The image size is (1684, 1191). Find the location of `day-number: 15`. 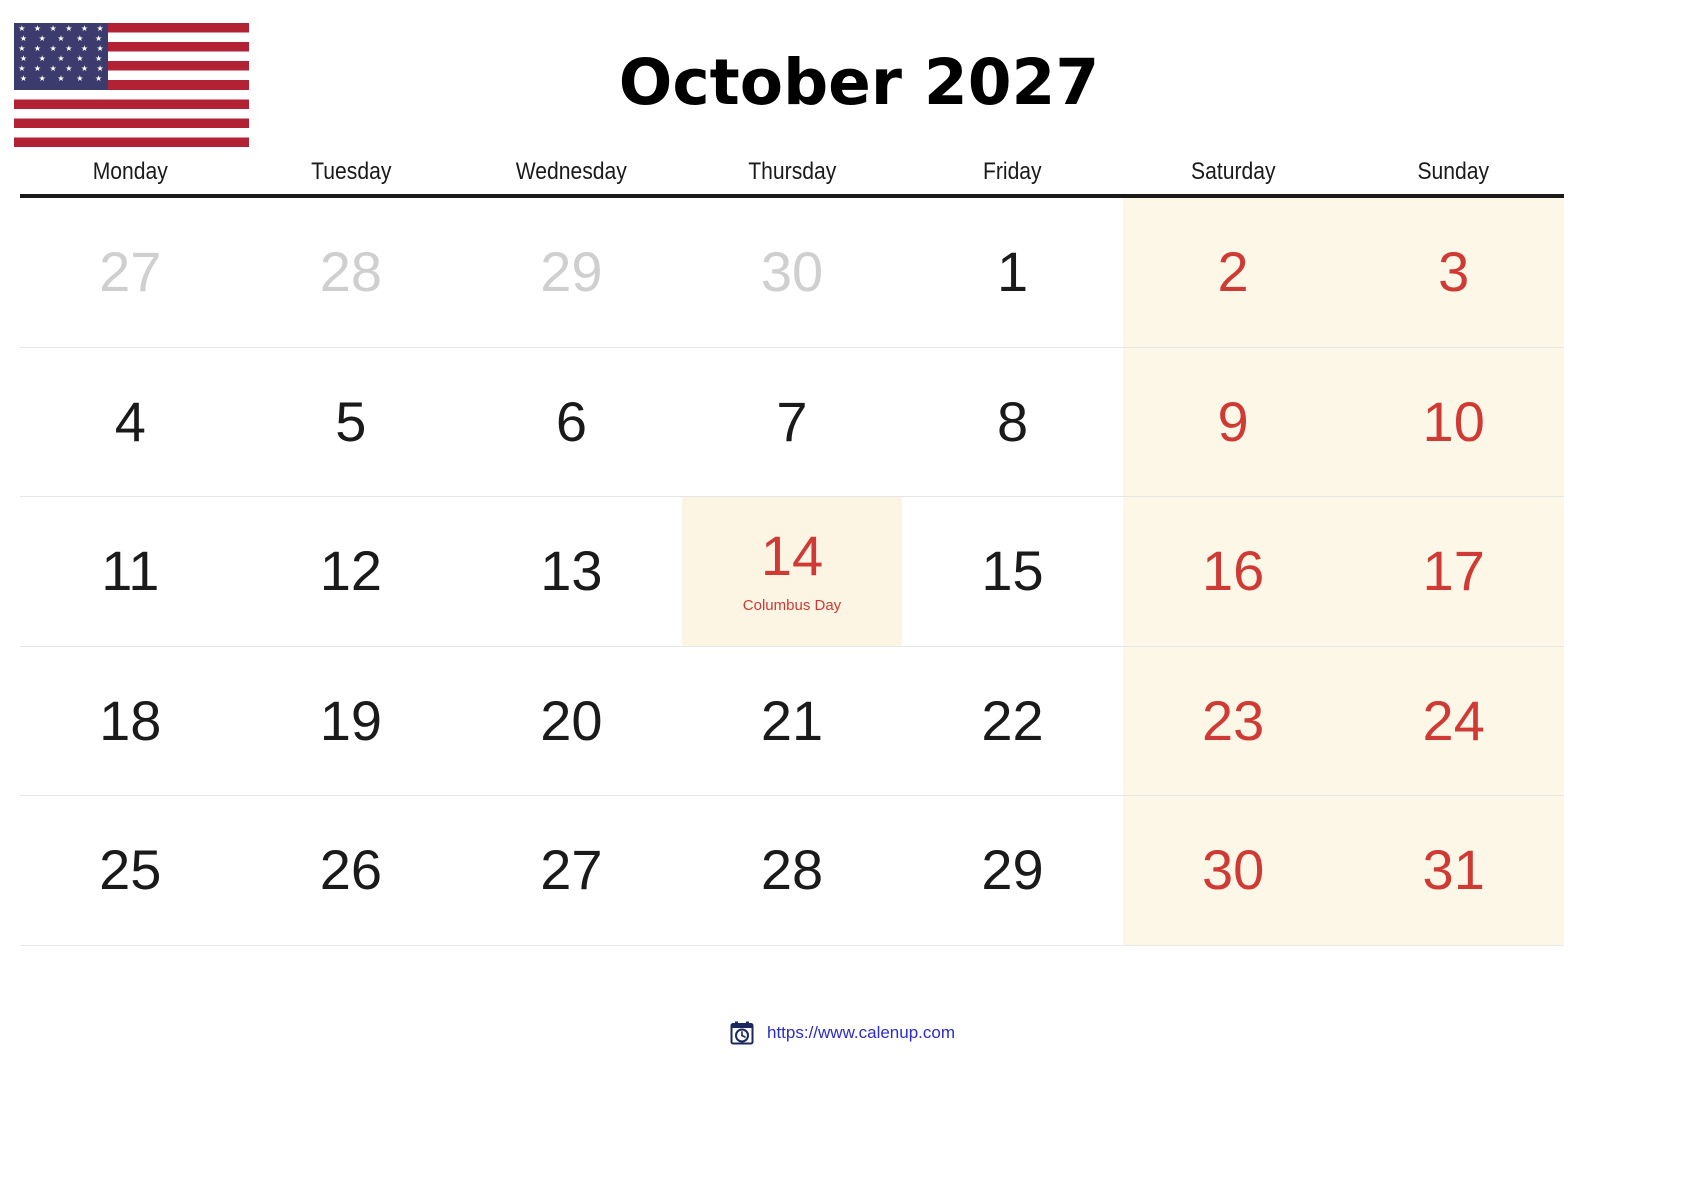

day-number: 15 is located at coordinates (1012, 571).